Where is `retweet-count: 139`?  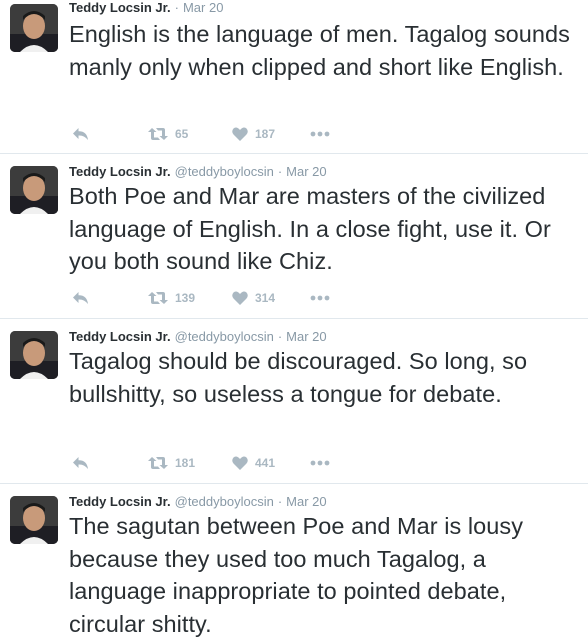 retweet-count: 139 is located at coordinates (185, 298).